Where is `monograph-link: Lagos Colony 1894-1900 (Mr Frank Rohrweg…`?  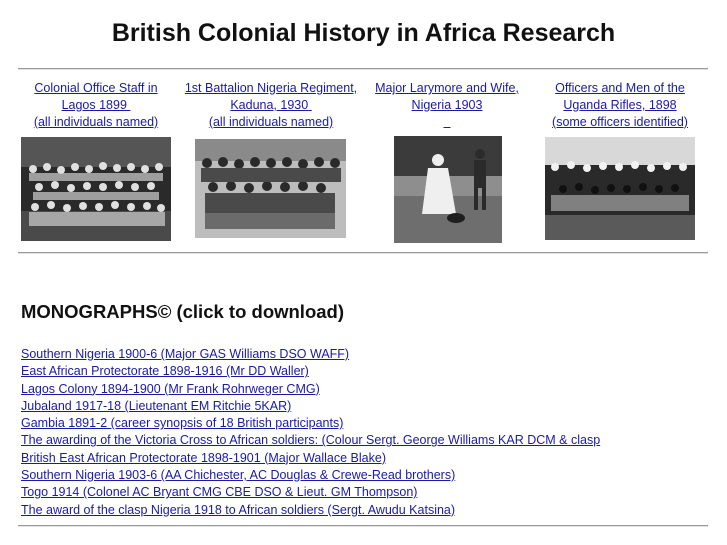 monograph-link: Lagos Colony 1894-1900 (Mr Frank Rohrweg… is located at coordinates (170, 389).